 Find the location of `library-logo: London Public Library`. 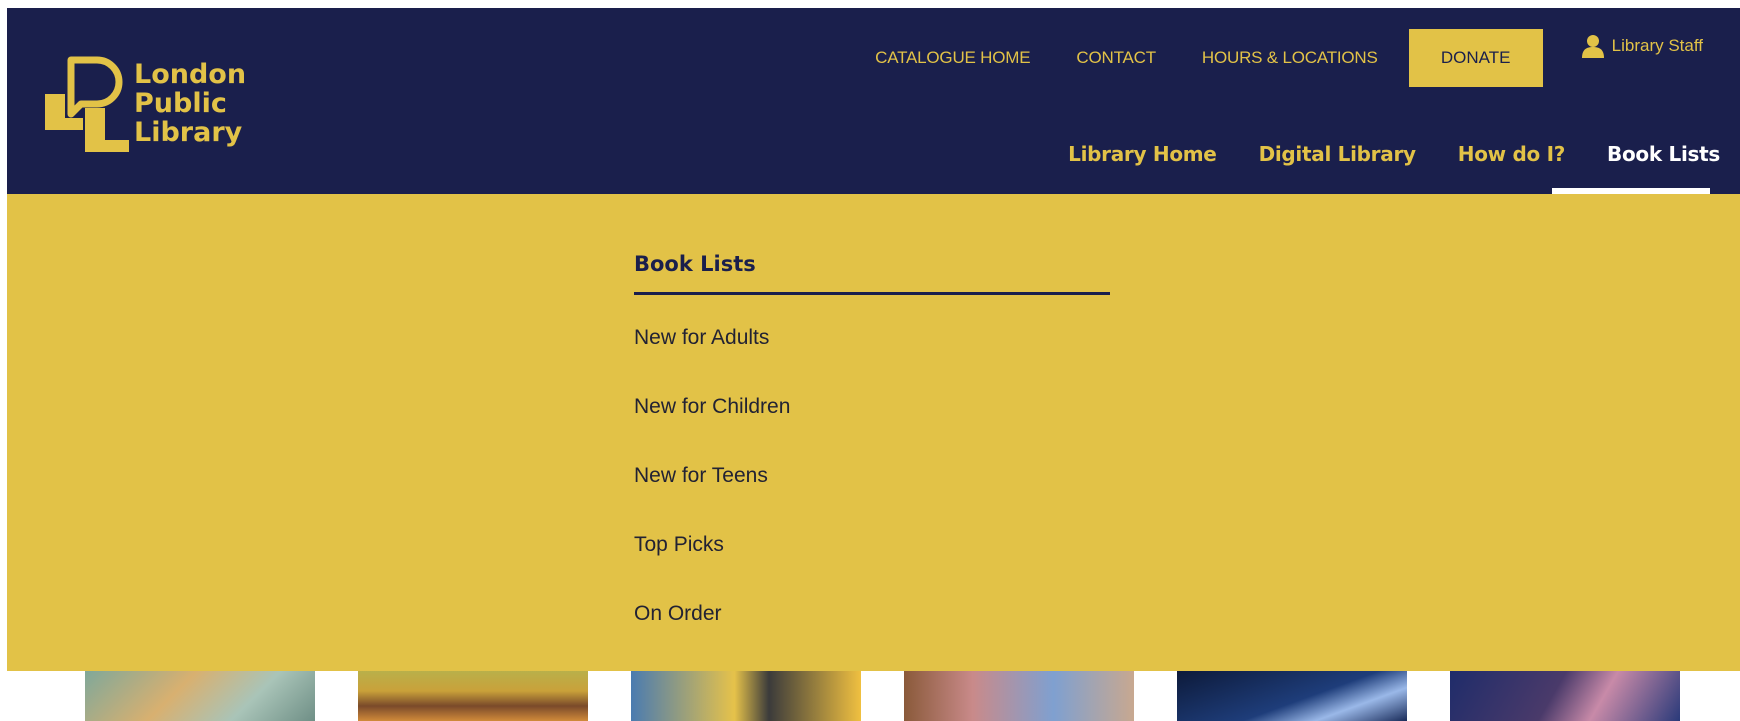

library-logo: London Public Library is located at coordinates (165, 107).